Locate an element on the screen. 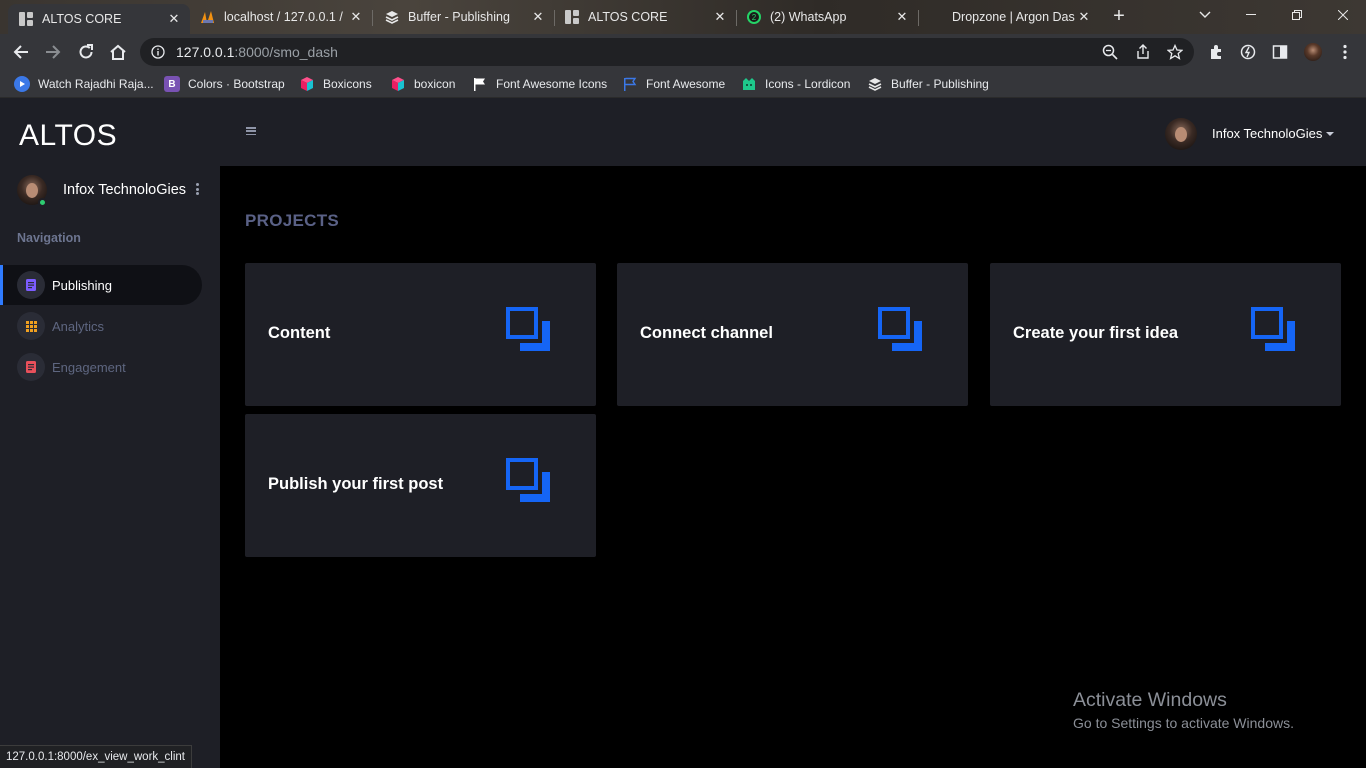  nav-heading: Navigation is located at coordinates (49, 238).